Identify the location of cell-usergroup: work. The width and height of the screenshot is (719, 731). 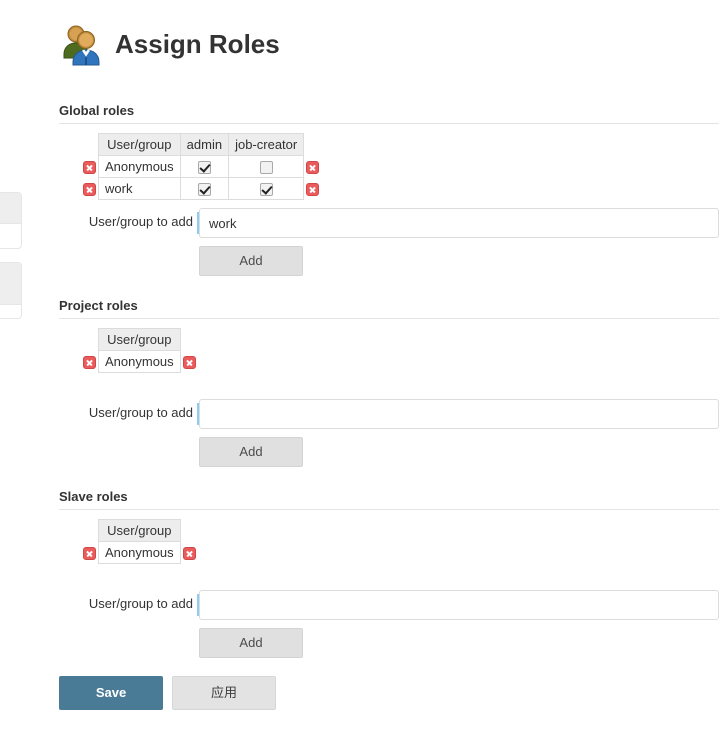
(139, 188).